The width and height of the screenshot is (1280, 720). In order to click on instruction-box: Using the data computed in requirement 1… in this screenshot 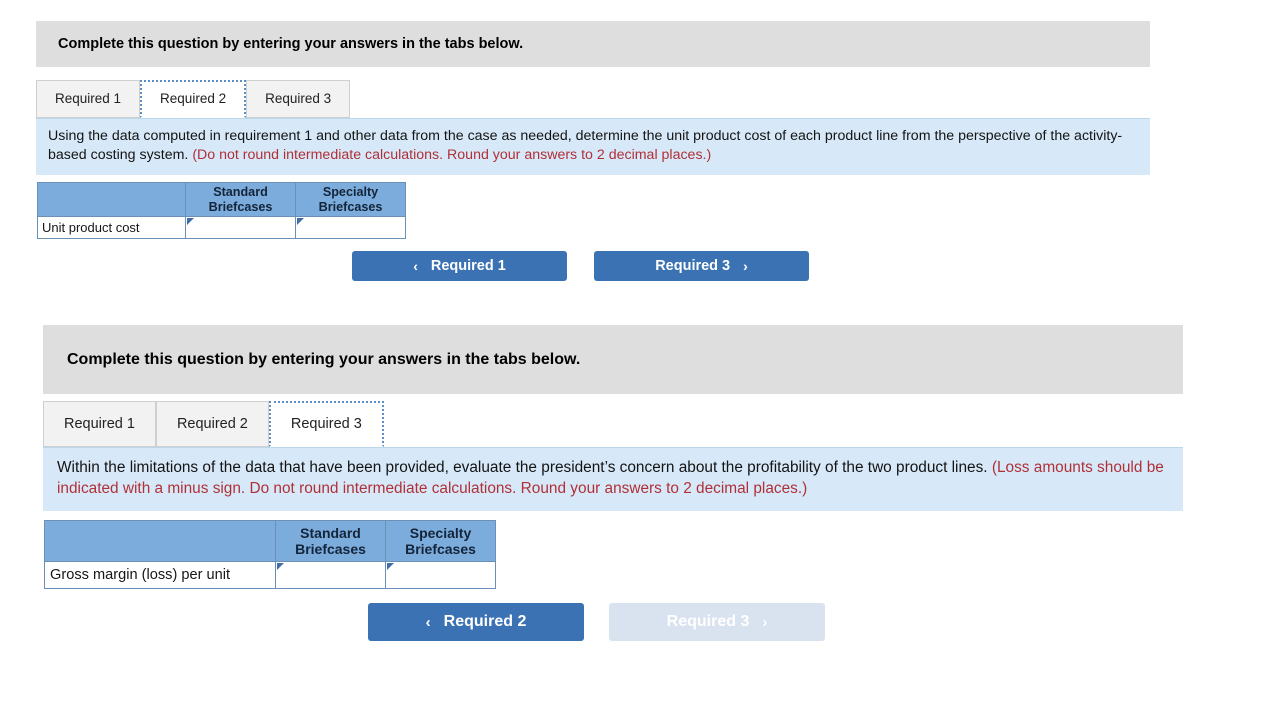, I will do `click(593, 146)`.